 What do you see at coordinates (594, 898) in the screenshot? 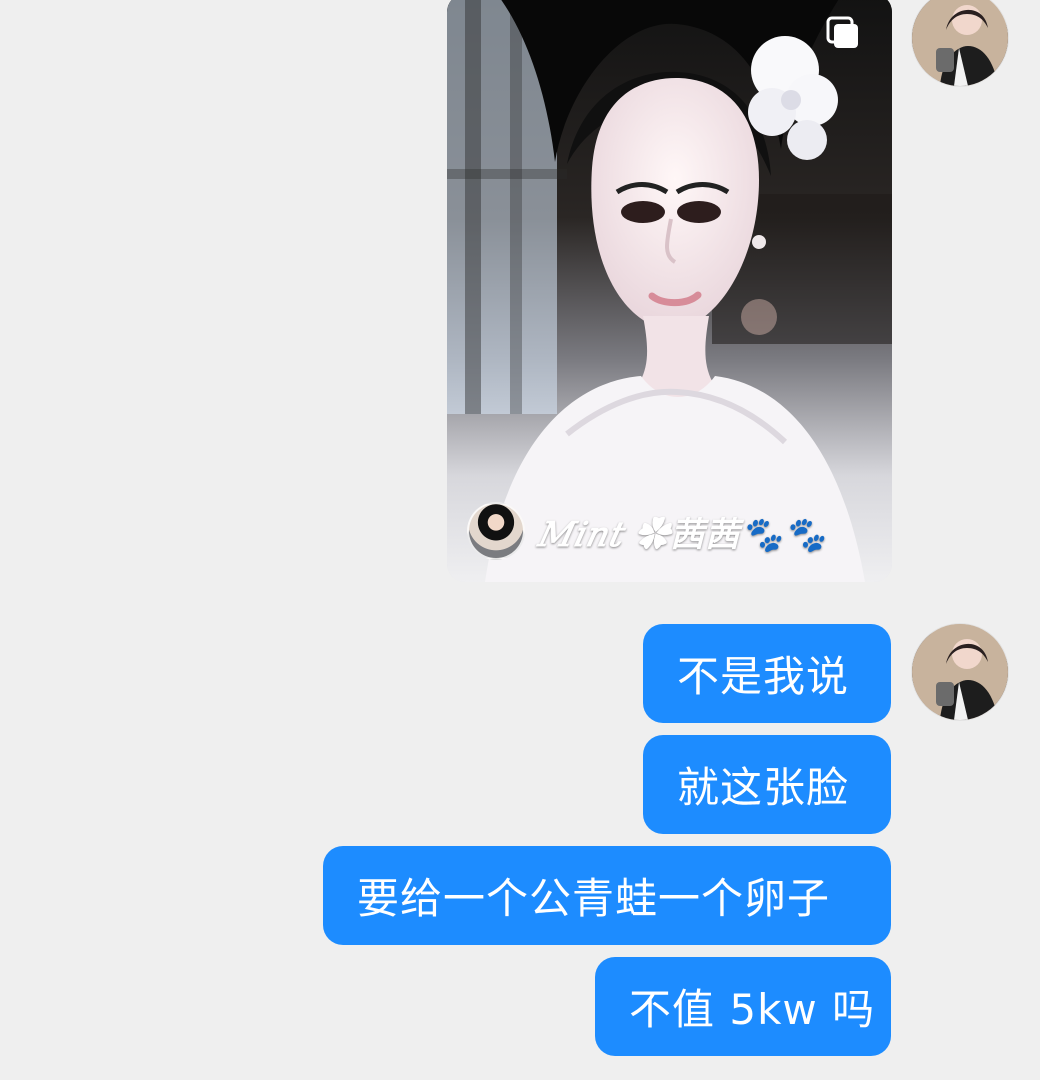
I see `message-text-3: 要给一个公青蛙一个卵子` at bounding box center [594, 898].